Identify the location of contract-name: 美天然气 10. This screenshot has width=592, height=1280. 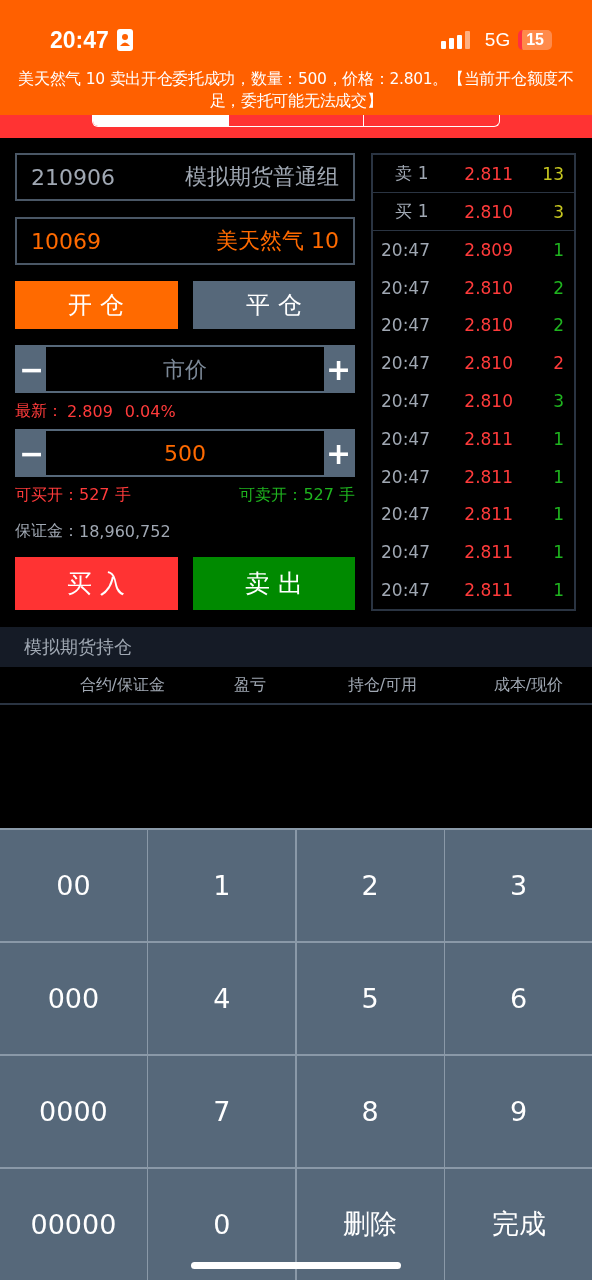
(277, 241).